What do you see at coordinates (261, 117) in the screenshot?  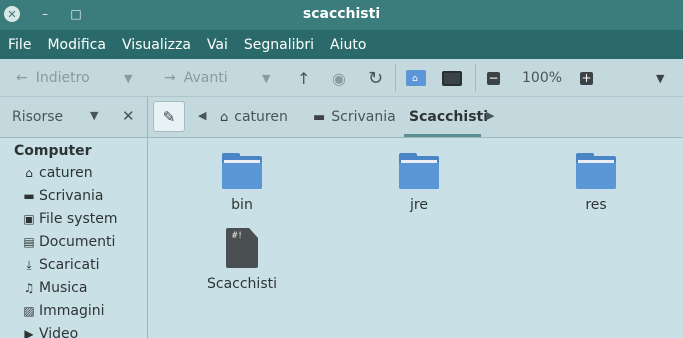 I see `breadcrumb-label: caturen` at bounding box center [261, 117].